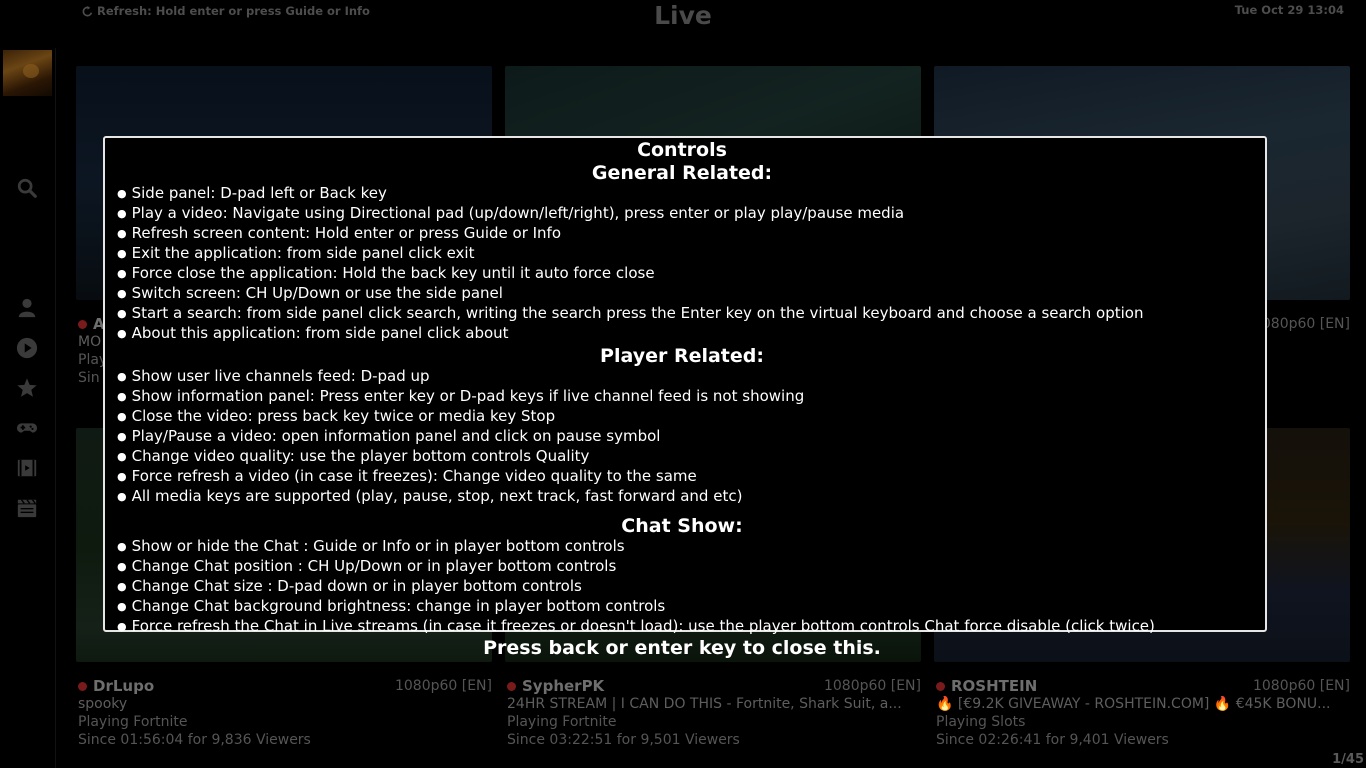 Image resolution: width=1366 pixels, height=768 pixels. I want to click on video-icon, so click(27, 468).